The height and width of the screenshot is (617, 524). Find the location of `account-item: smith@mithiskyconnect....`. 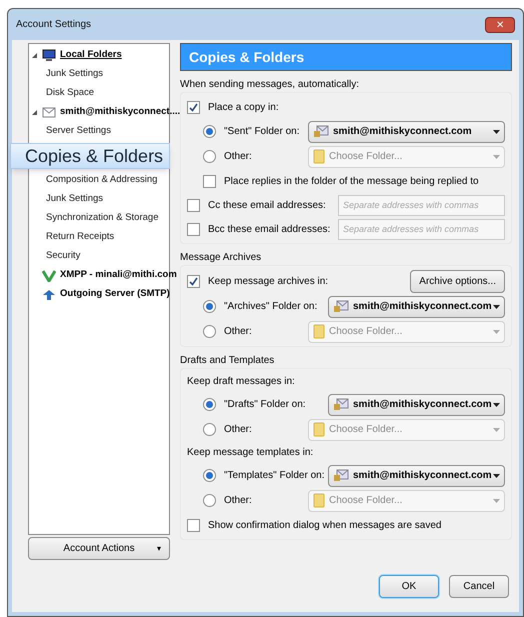

account-item: smith@mithiskyconnect.... is located at coordinates (106, 112).